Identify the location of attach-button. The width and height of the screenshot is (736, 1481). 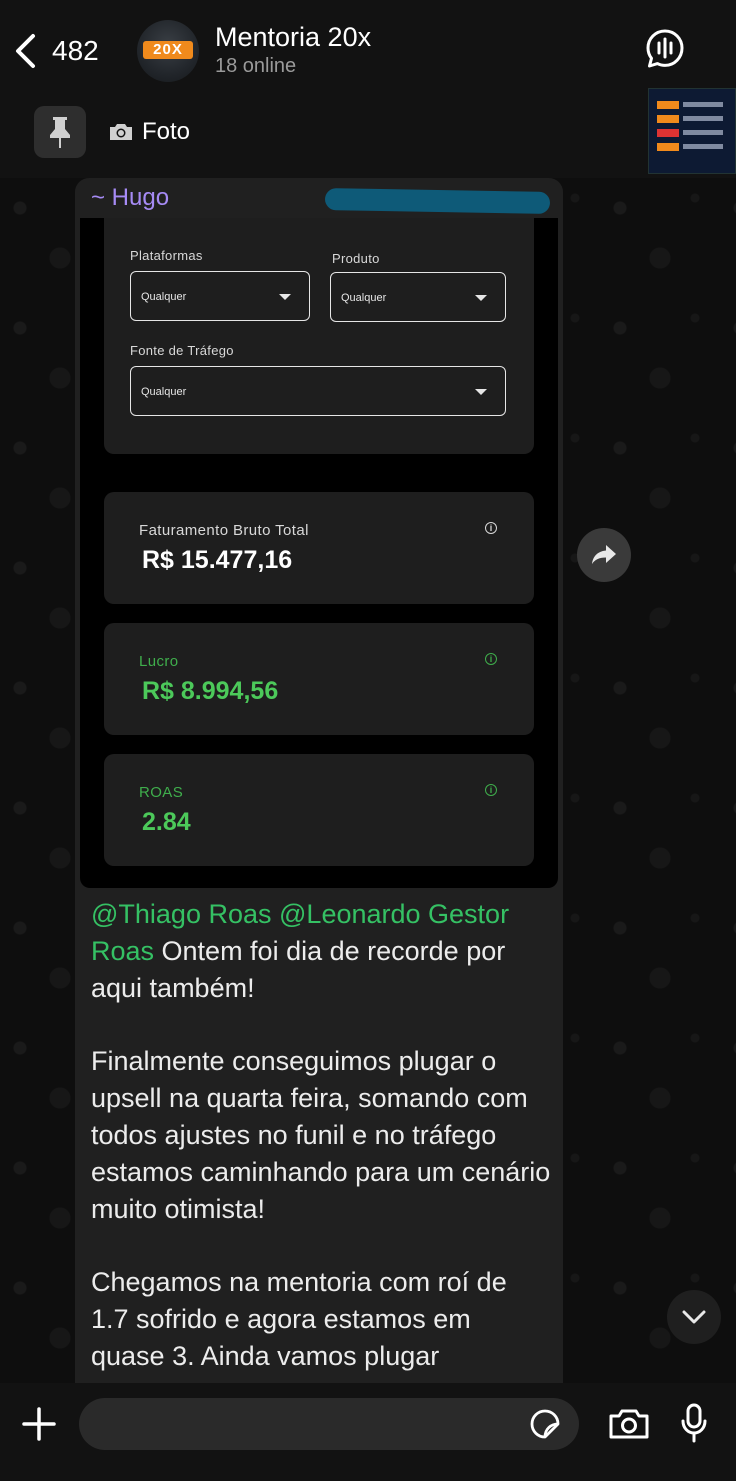
(39, 1426).